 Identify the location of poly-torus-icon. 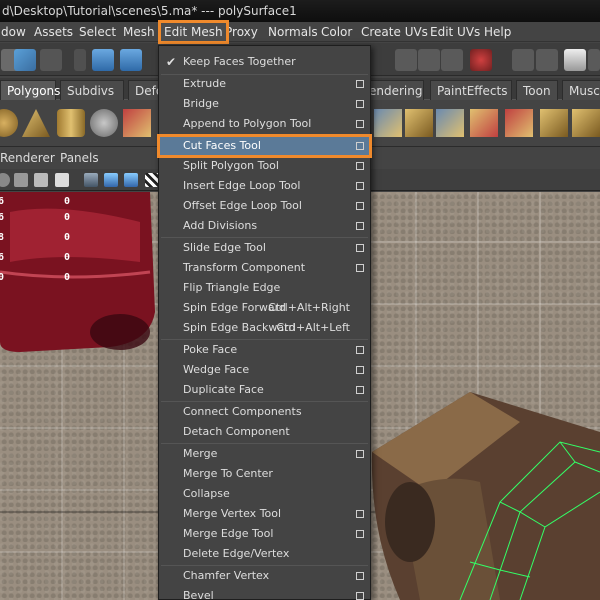
(9, 123).